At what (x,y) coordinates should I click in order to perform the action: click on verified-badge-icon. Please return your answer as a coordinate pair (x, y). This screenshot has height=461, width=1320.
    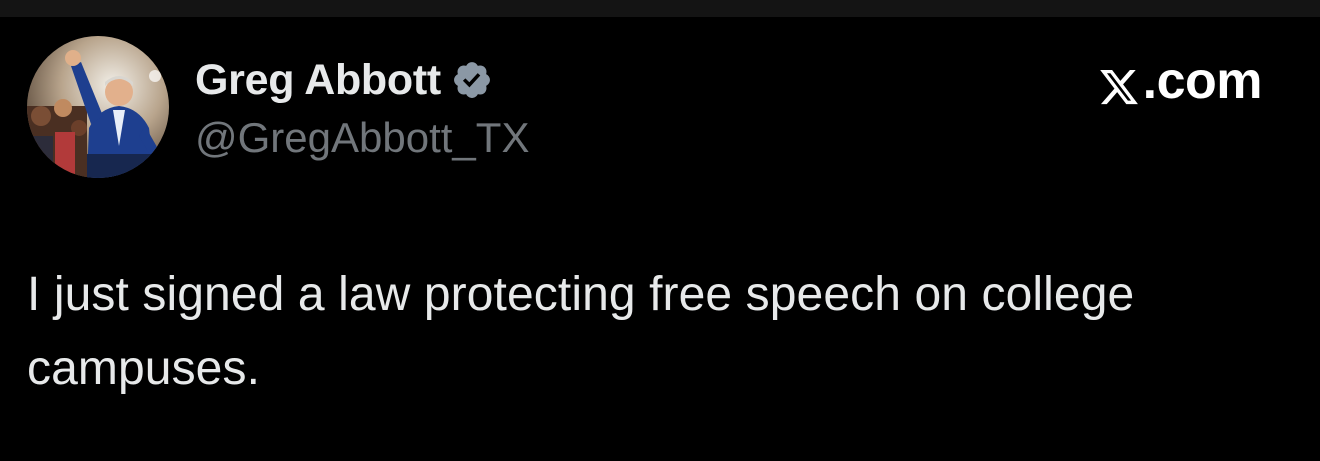
    Looking at the image, I should click on (472, 80).